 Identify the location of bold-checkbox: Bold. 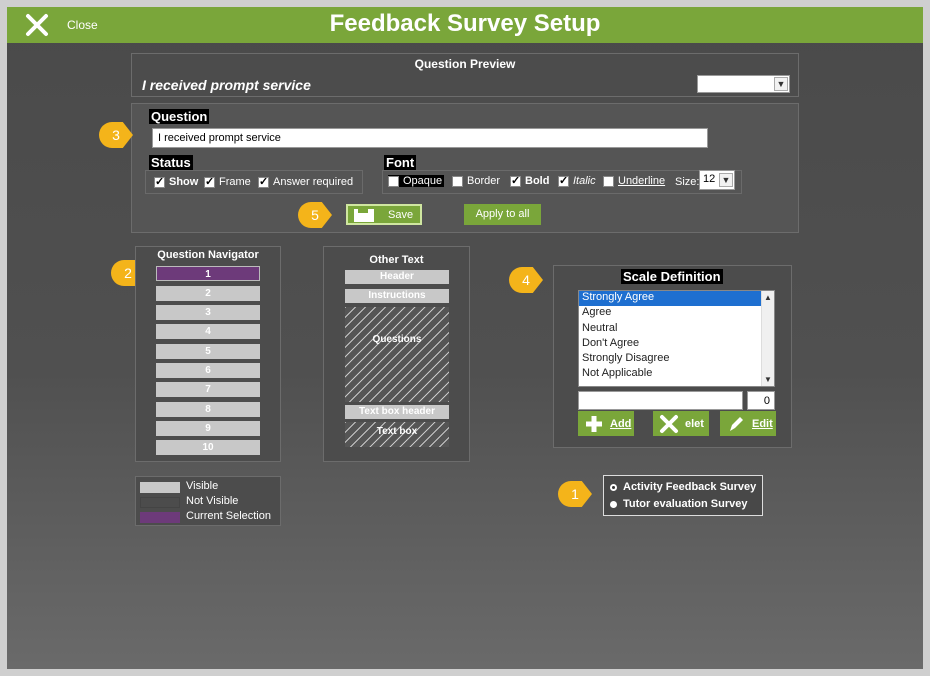
(529, 180).